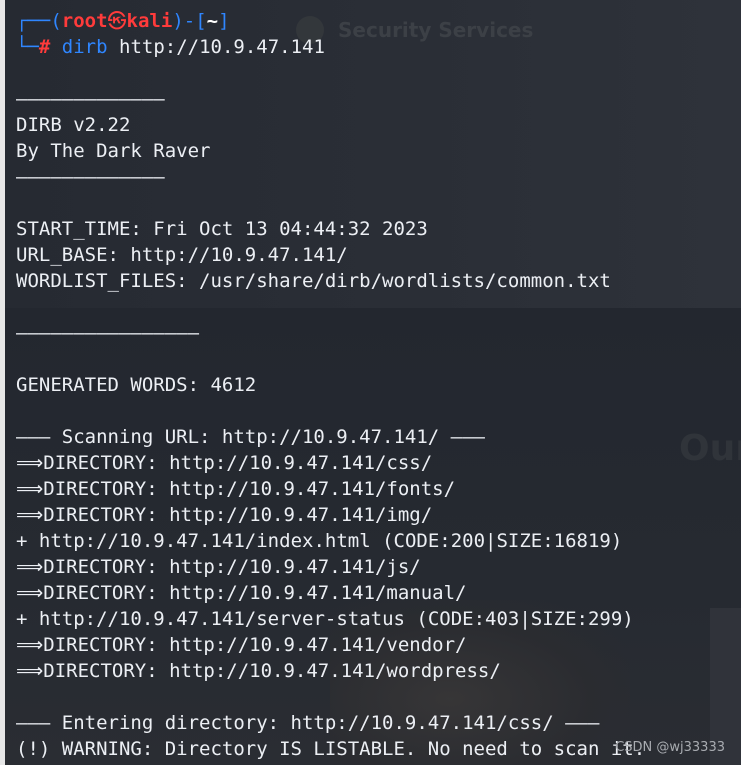 This screenshot has height=765, width=741. What do you see at coordinates (90, 177) in the screenshot?
I see `banner-rule-bottom: —————————————` at bounding box center [90, 177].